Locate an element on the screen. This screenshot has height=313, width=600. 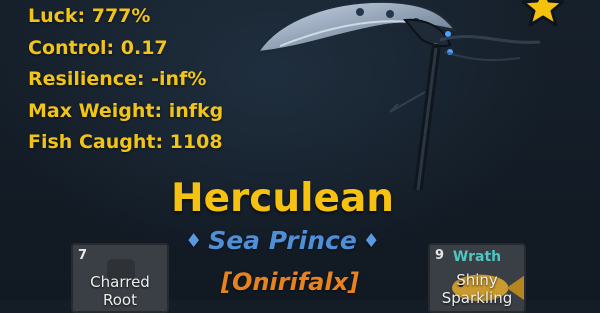
stat-resilience: Resilience: -inf% is located at coordinates (117, 79).